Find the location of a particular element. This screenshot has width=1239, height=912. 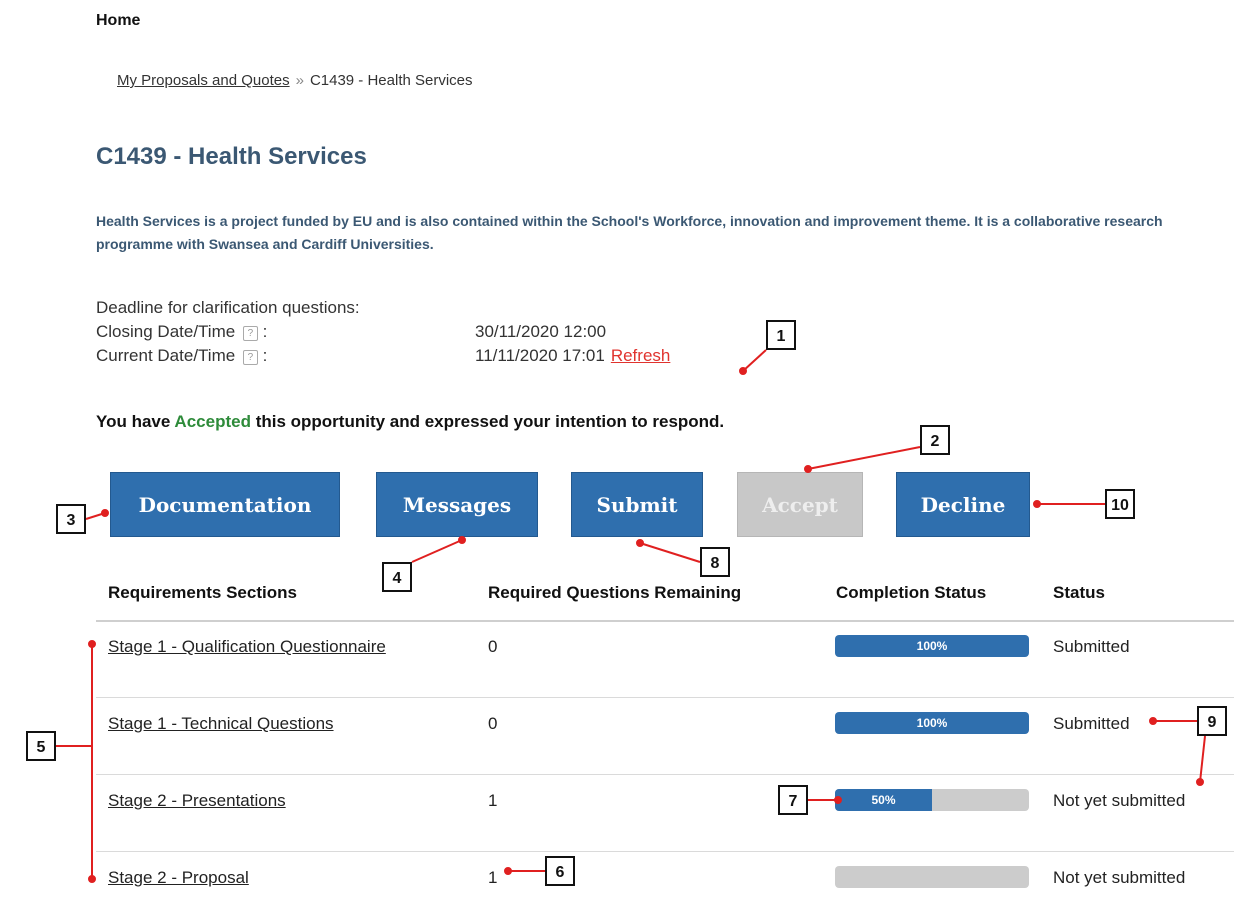

callout-4: 4 is located at coordinates (397, 577).